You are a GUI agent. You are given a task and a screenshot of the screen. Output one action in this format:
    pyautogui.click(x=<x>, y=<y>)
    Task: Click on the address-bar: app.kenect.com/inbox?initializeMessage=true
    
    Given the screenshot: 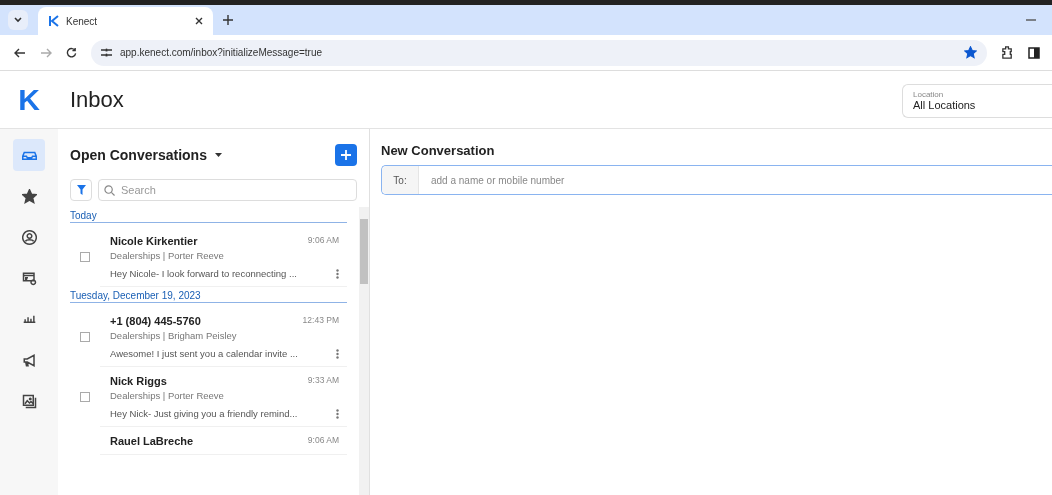 What is the action you would take?
    pyautogui.click(x=539, y=52)
    